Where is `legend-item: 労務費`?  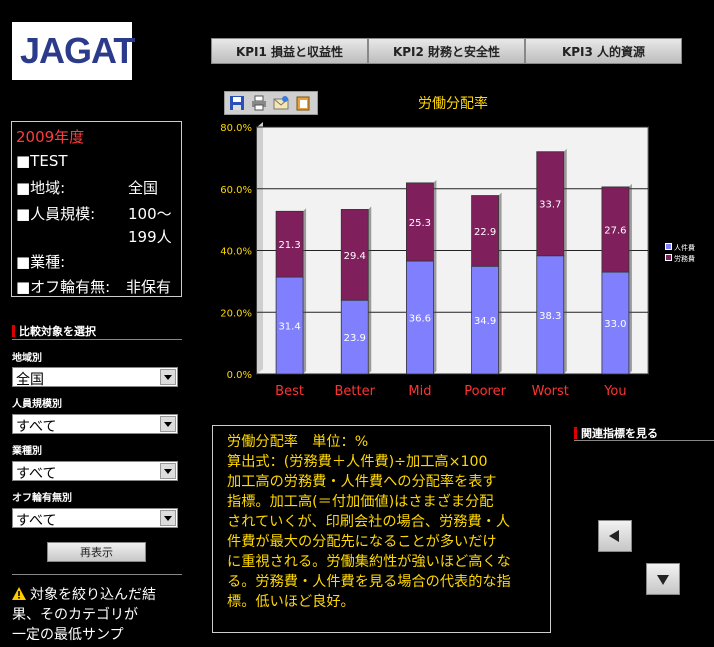 legend-item: 労務費 is located at coordinates (684, 259).